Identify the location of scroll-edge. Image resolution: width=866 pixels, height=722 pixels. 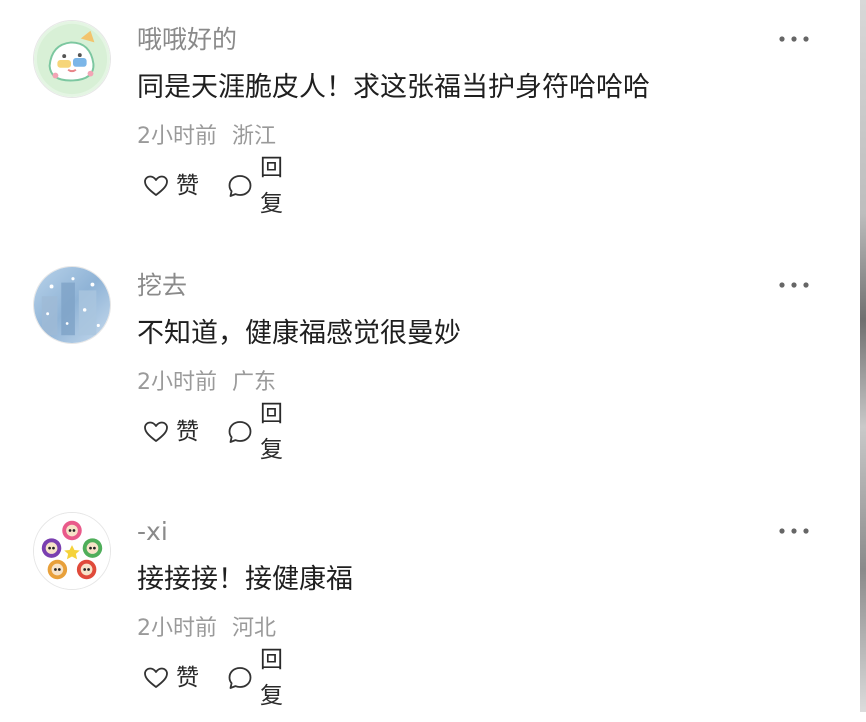
(863, 356).